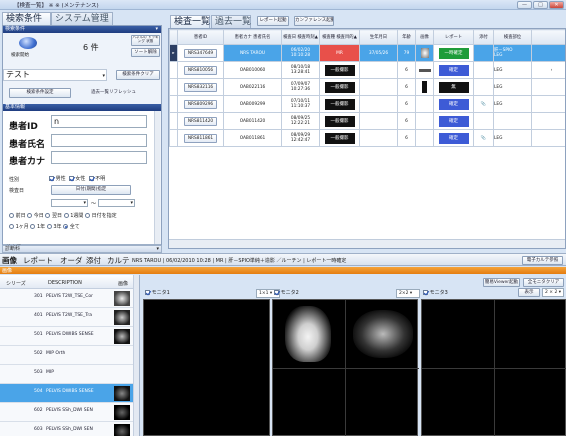 Image resolution: width=566 pixels, height=436 pixels. I want to click on radio-all, so click(66, 226).